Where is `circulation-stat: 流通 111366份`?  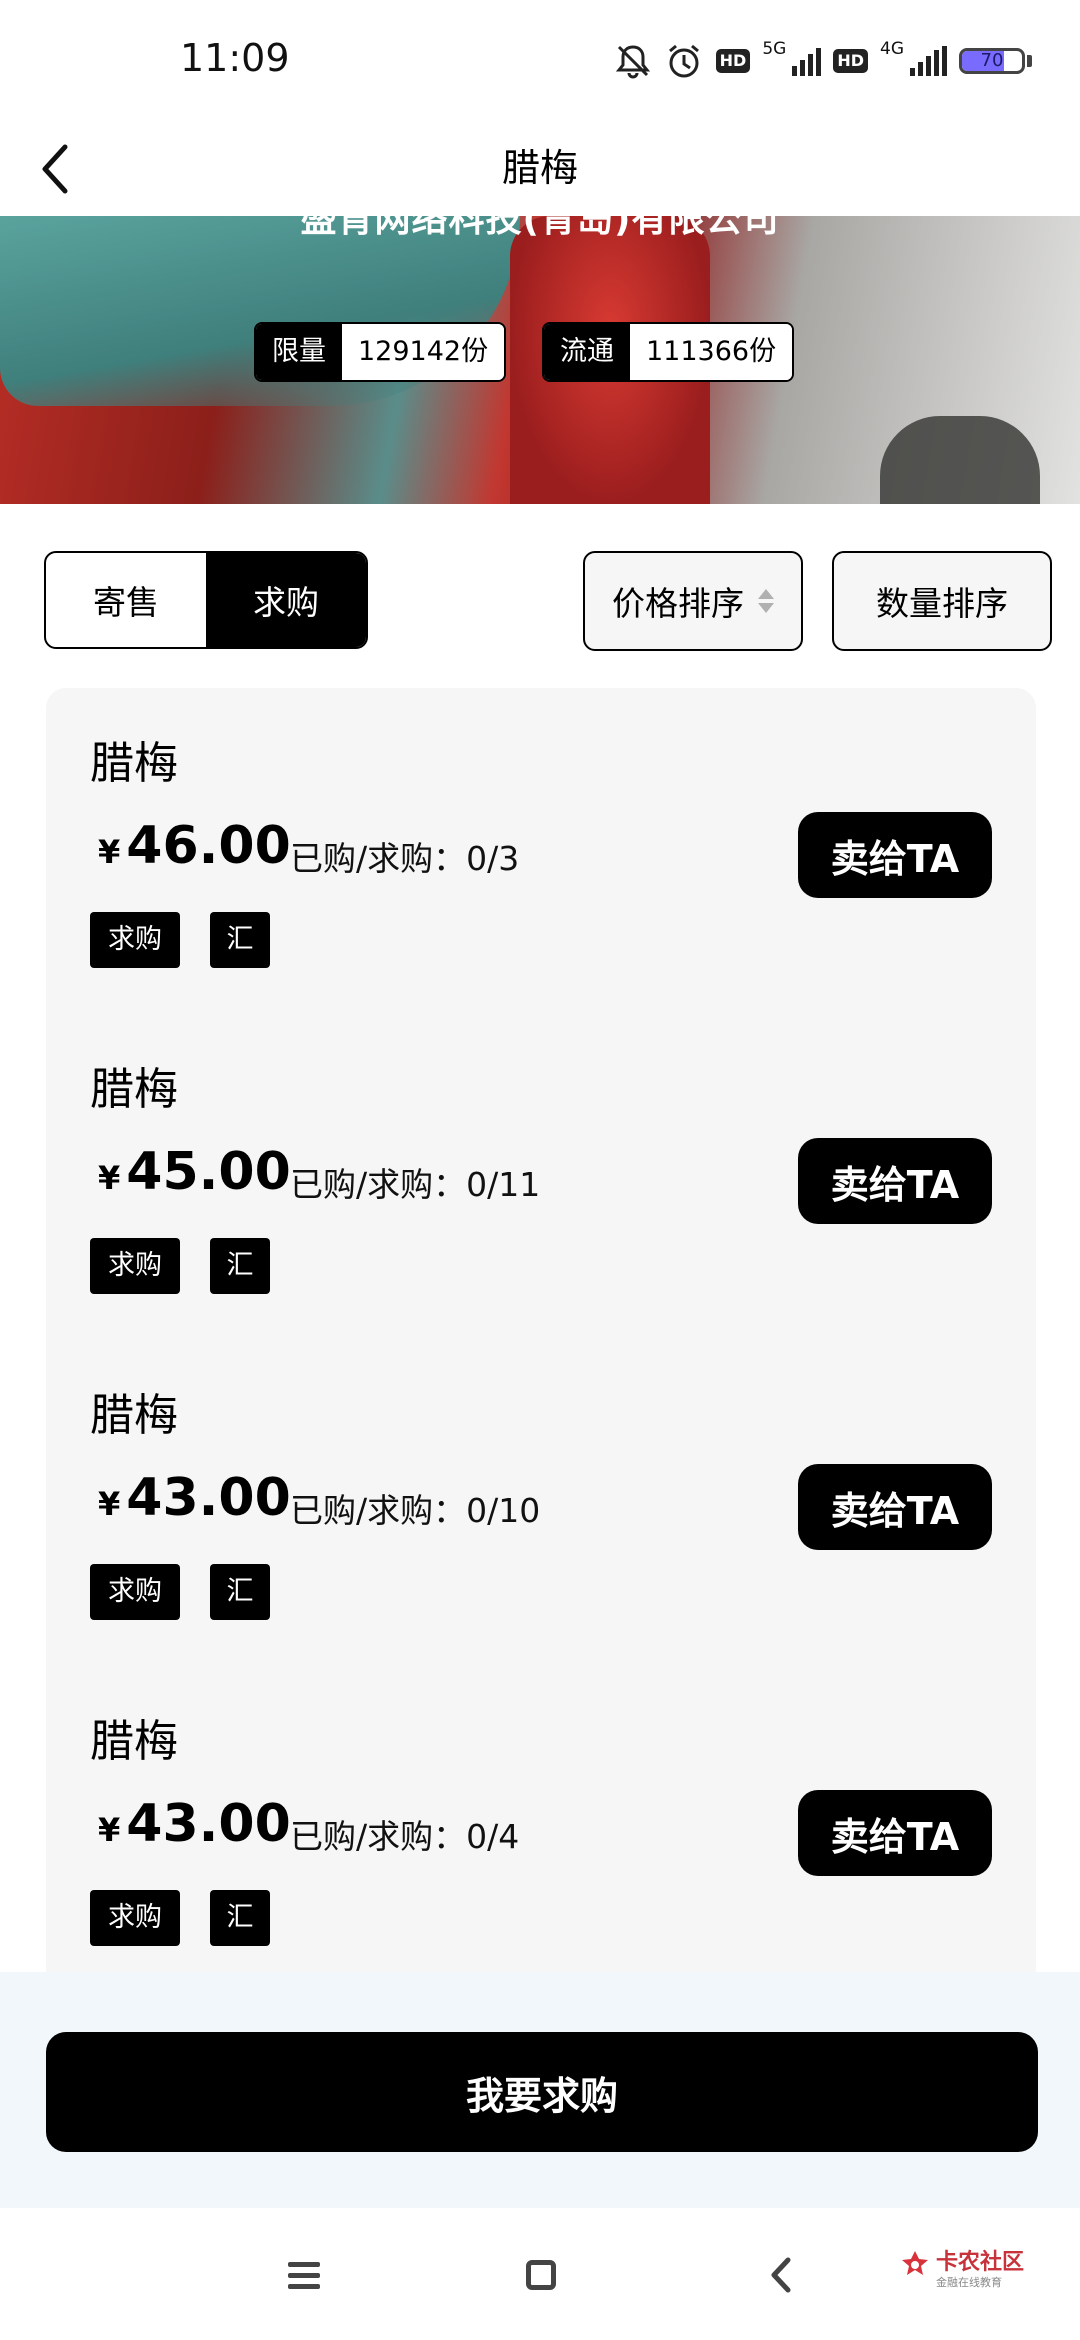 circulation-stat: 流通 111366份 is located at coordinates (668, 352).